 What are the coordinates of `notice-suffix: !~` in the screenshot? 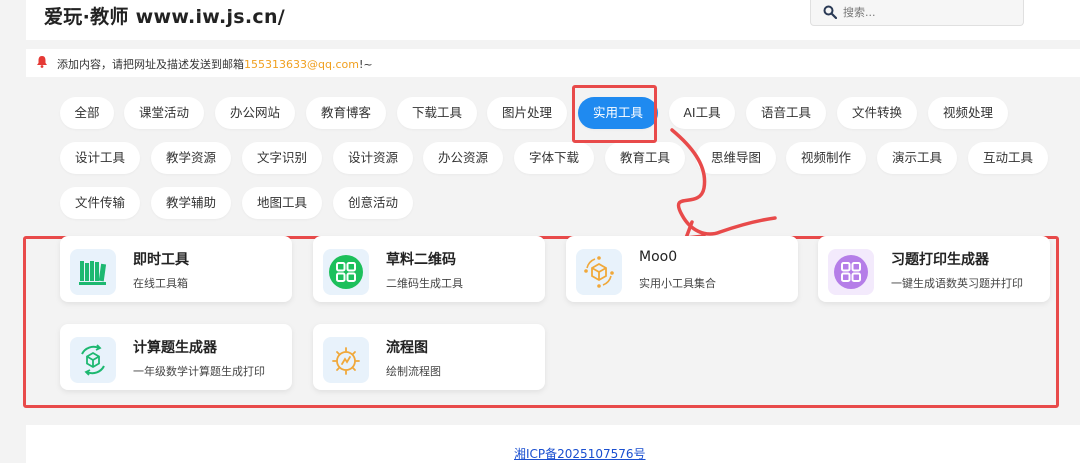 It's located at (365, 64).